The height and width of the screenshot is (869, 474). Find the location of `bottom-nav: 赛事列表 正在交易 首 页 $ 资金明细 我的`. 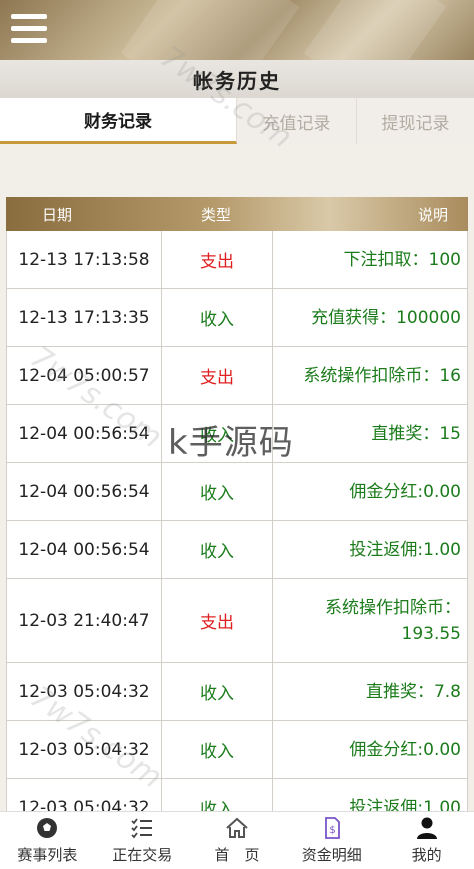

bottom-nav: 赛事列表 正在交易 首 页 $ 资金明细 我的 is located at coordinates (237, 840).